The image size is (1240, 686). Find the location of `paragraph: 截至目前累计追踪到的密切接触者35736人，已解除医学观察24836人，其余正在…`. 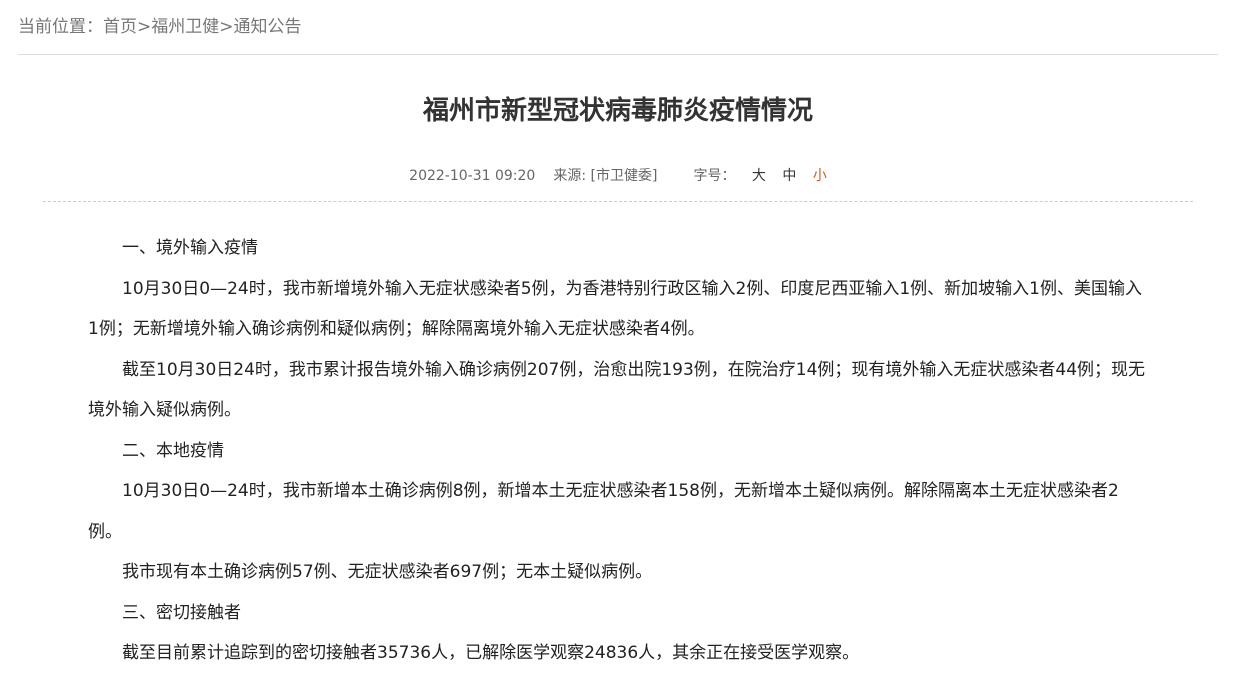

paragraph: 截至目前累计追踪到的密切接触者35736人，已解除医学观察24836人，其余正在… is located at coordinates (491, 653).